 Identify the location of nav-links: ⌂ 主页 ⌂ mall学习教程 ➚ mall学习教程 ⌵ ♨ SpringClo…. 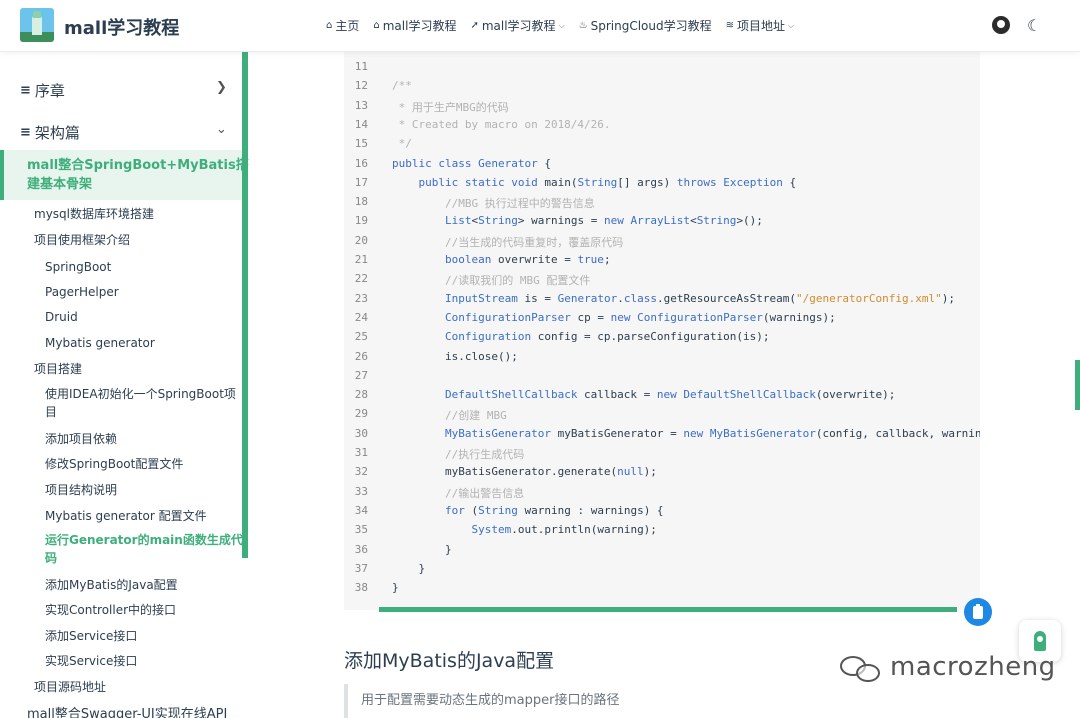
(567, 25).